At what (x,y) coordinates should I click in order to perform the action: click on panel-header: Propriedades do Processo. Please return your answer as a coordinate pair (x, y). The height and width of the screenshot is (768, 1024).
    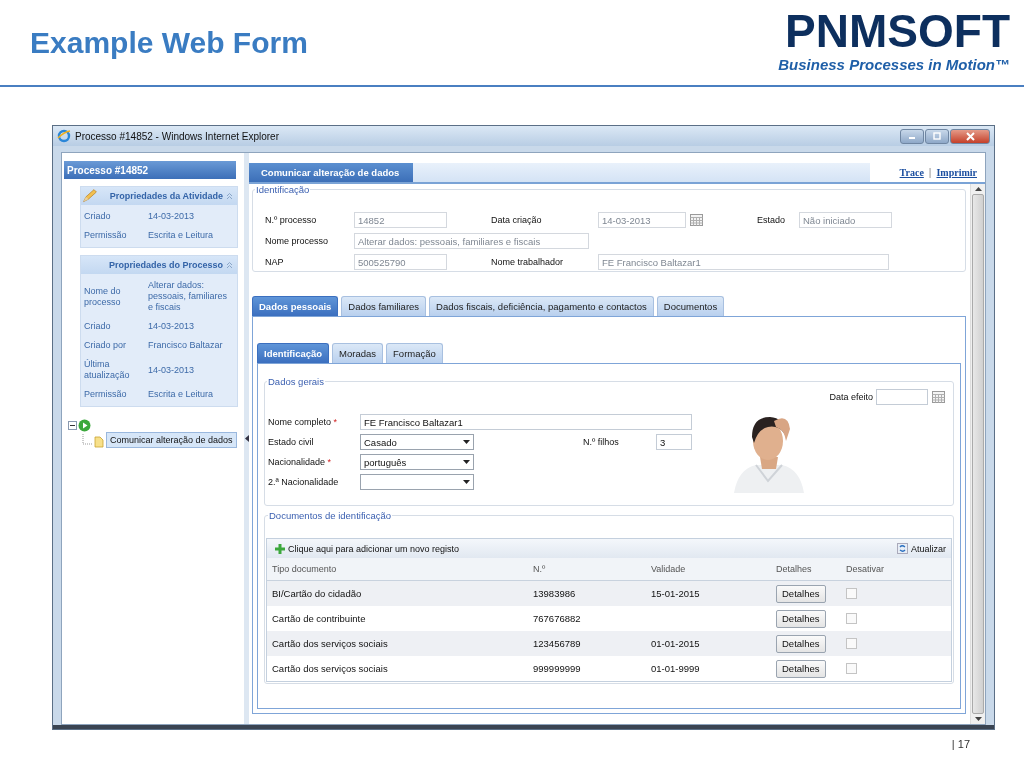
    Looking at the image, I should click on (159, 265).